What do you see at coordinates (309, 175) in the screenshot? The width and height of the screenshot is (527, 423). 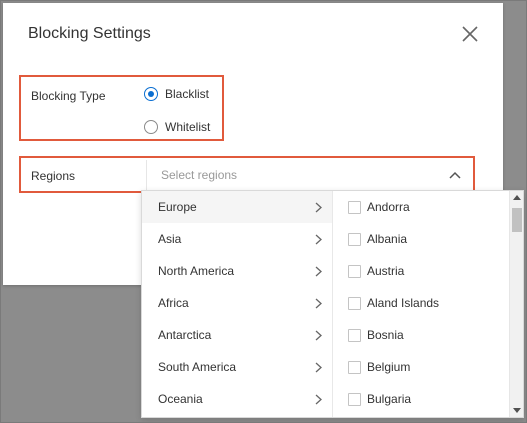 I see `regions-select: Select regions` at bounding box center [309, 175].